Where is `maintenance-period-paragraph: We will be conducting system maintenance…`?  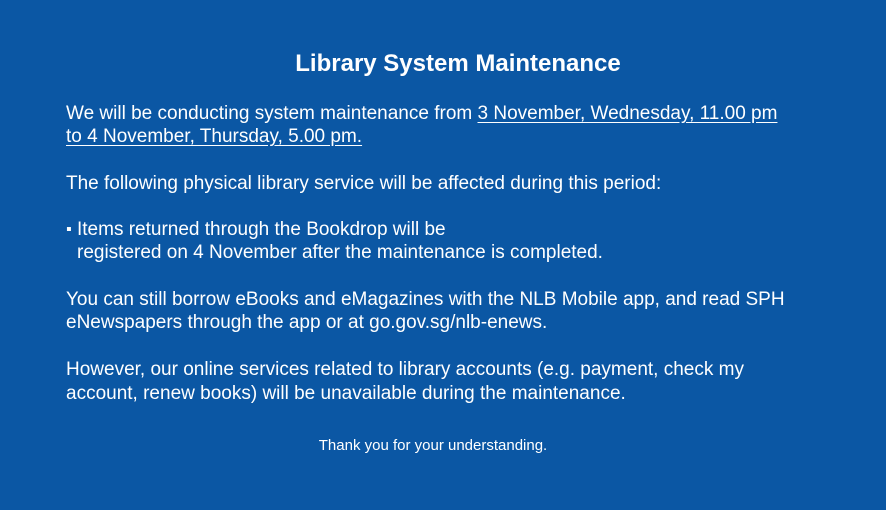 maintenance-period-paragraph: We will be conducting system maintenance… is located at coordinates (456, 125).